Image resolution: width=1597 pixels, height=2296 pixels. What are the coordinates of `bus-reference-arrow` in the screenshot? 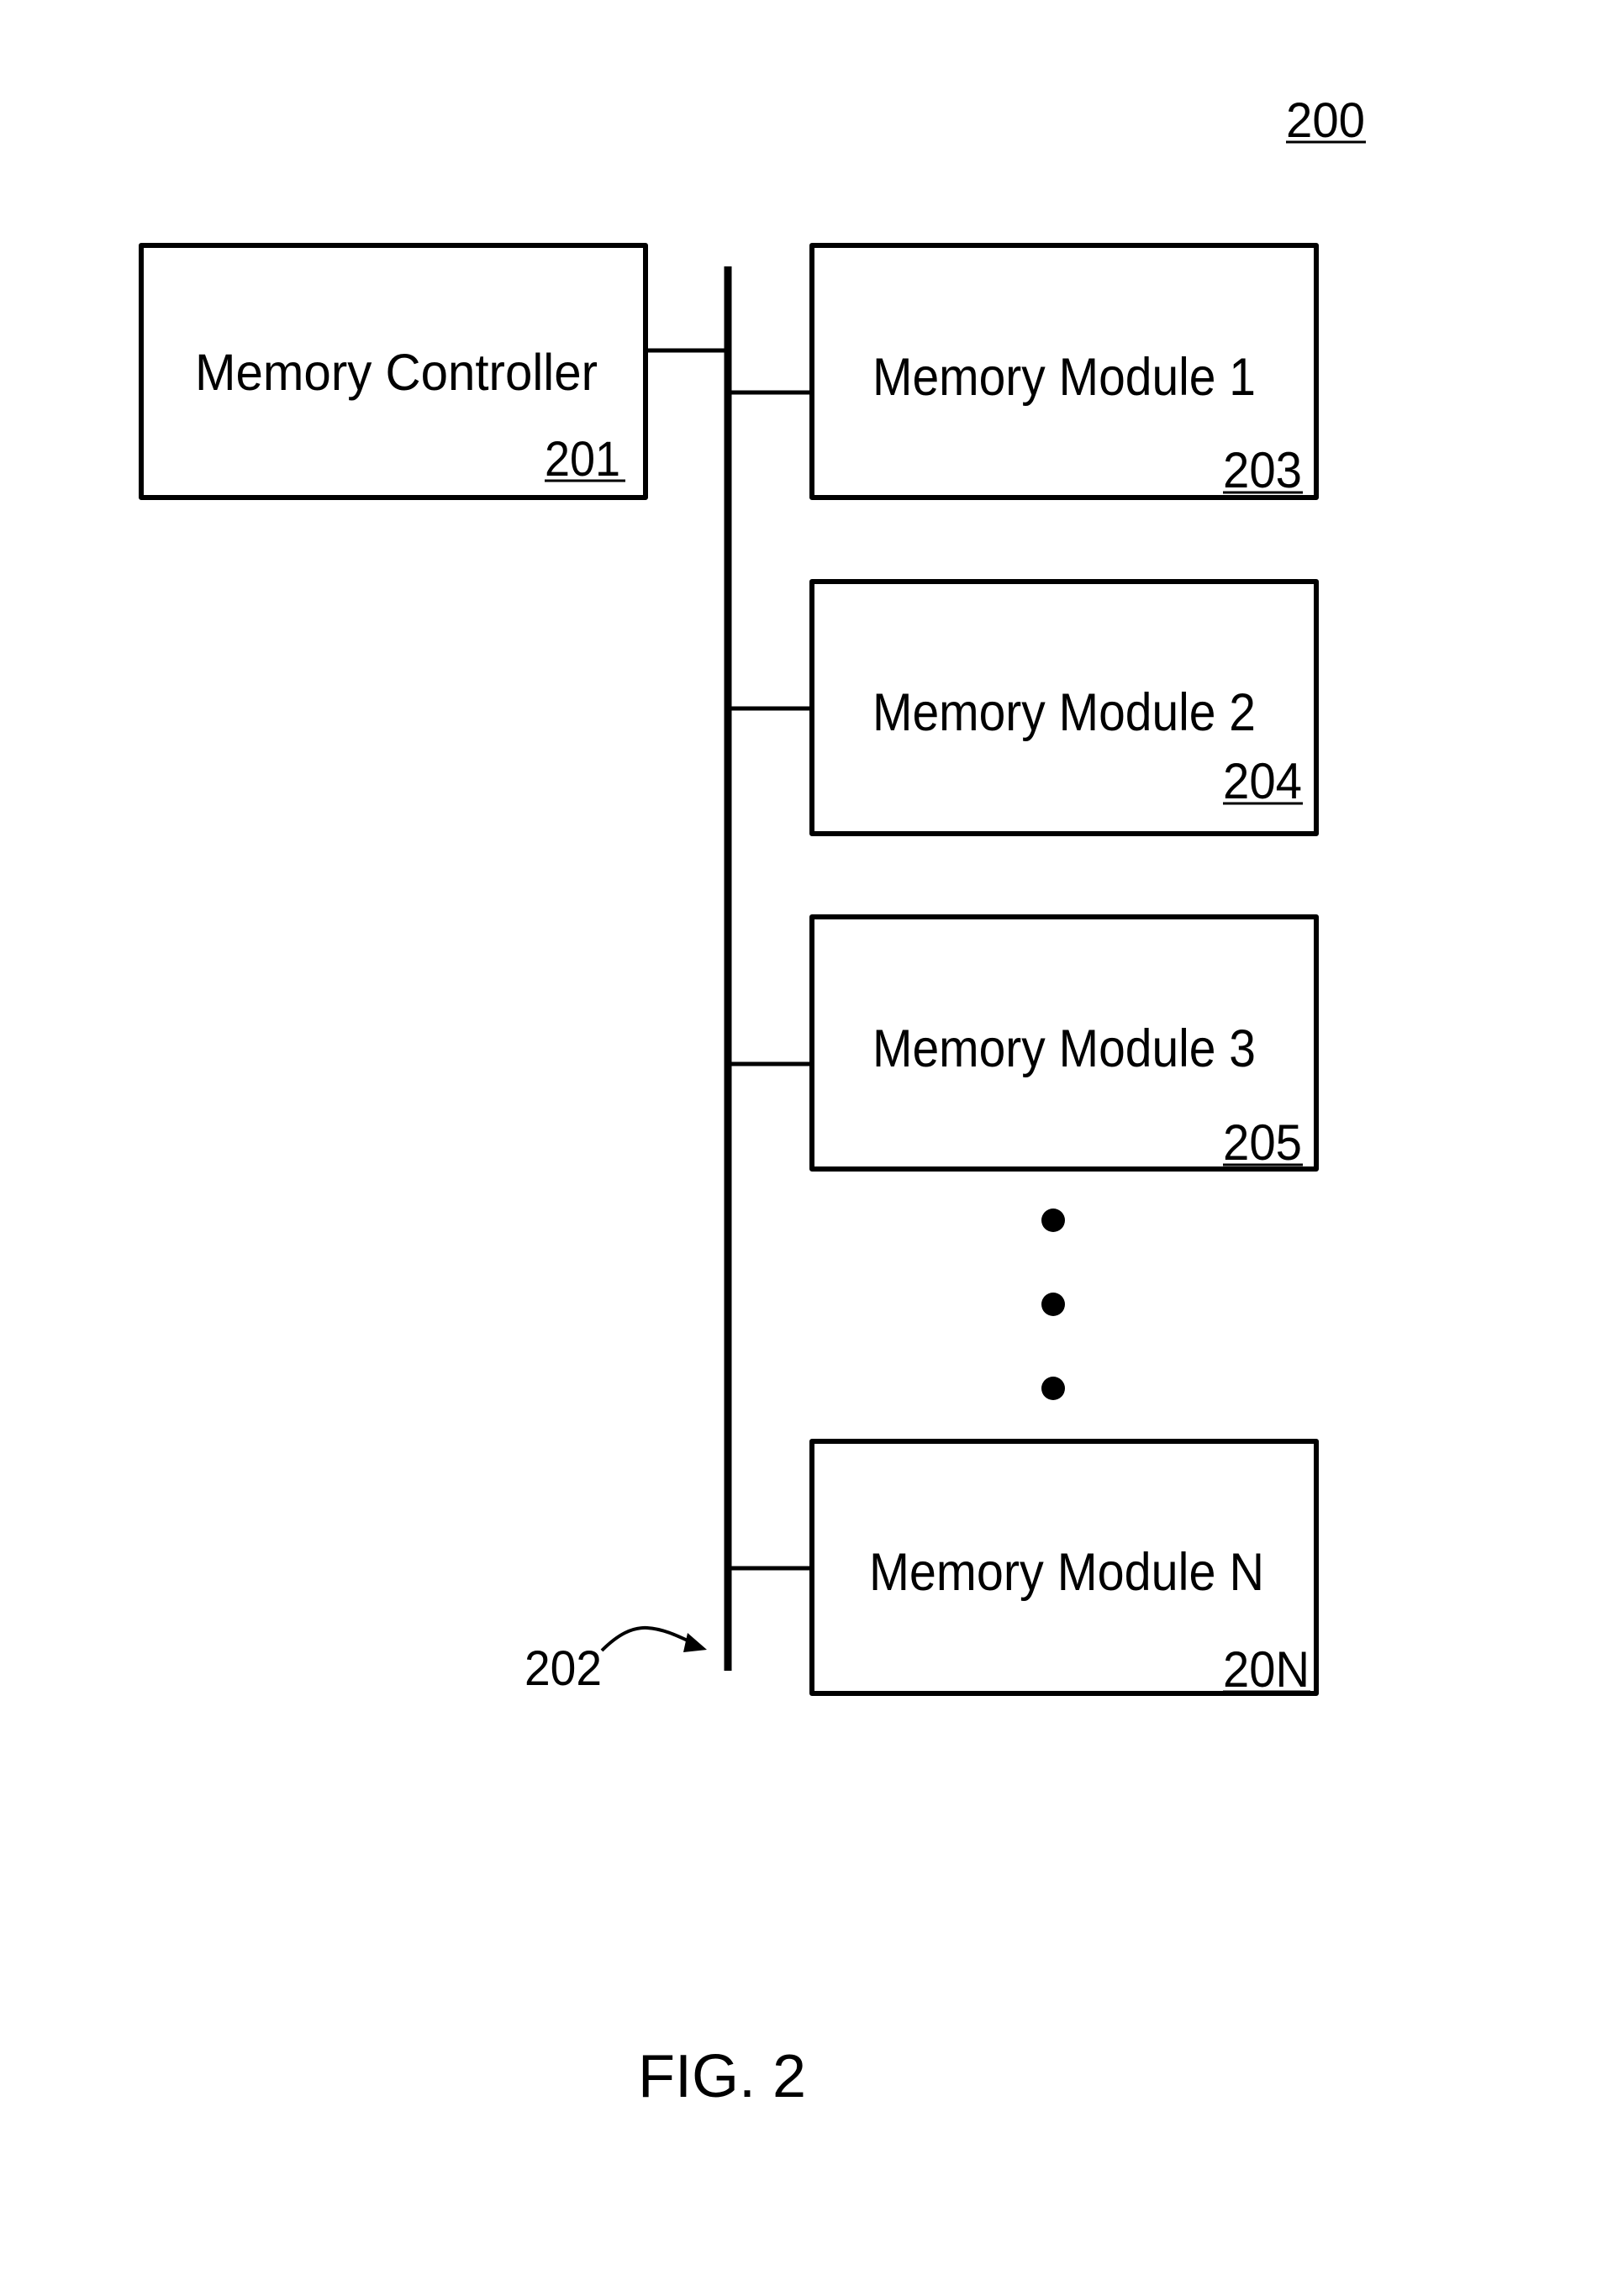 It's located at (645, 1639).